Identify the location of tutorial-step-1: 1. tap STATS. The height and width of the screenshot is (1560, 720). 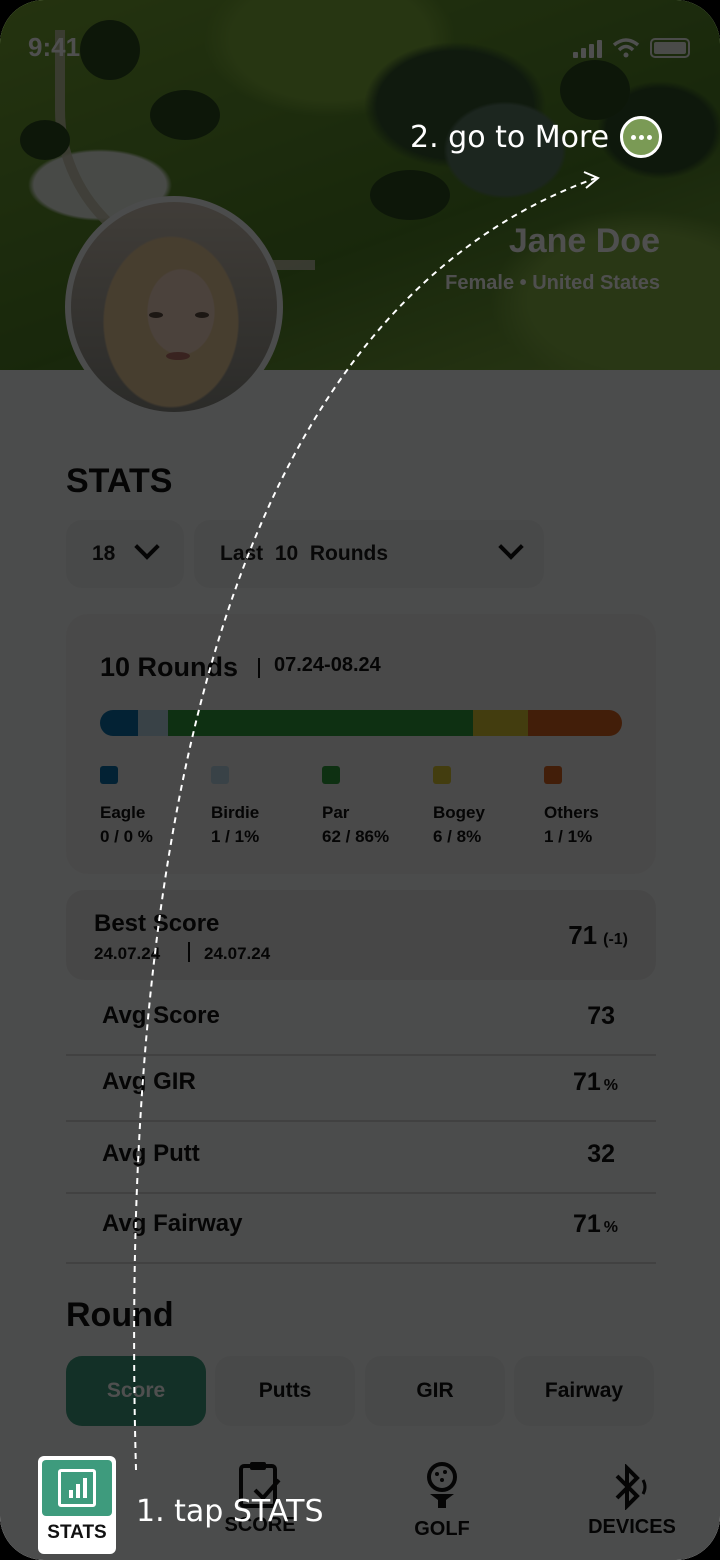
(230, 1511).